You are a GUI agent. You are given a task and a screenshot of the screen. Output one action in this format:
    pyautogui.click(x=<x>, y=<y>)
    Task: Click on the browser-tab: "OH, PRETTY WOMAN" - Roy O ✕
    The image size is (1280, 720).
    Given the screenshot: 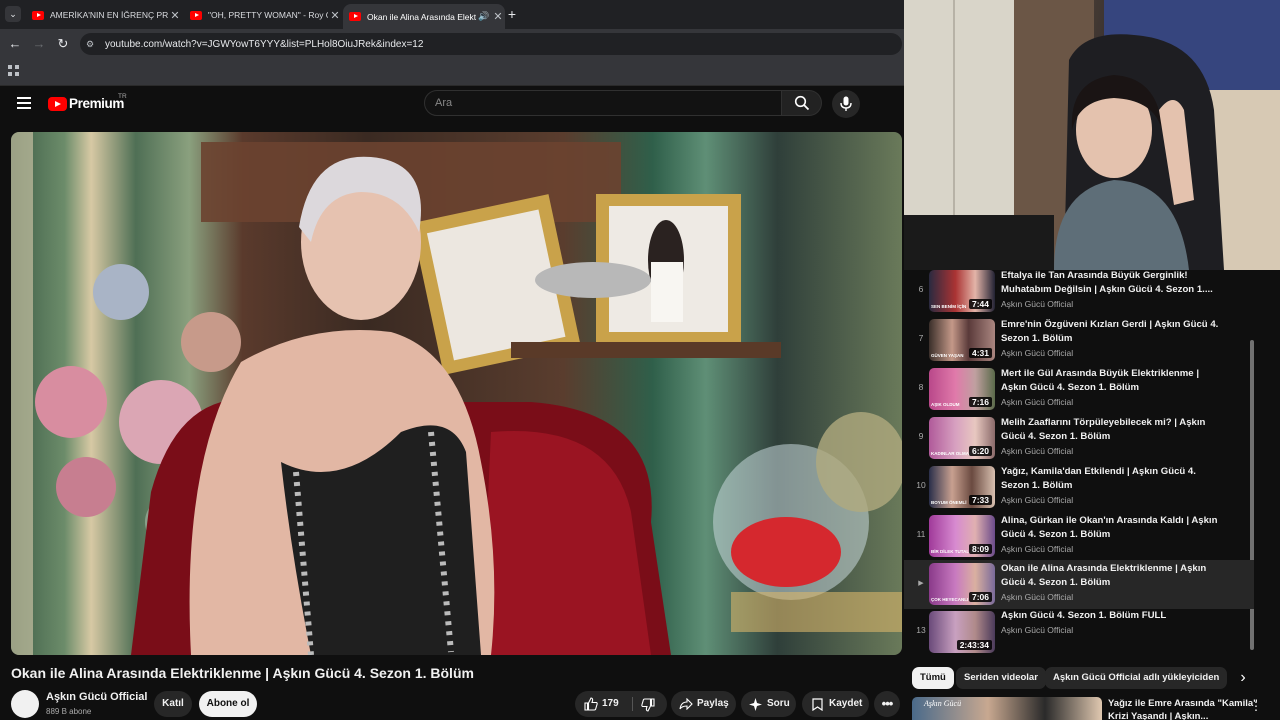 What is the action you would take?
    pyautogui.click(x=264, y=15)
    